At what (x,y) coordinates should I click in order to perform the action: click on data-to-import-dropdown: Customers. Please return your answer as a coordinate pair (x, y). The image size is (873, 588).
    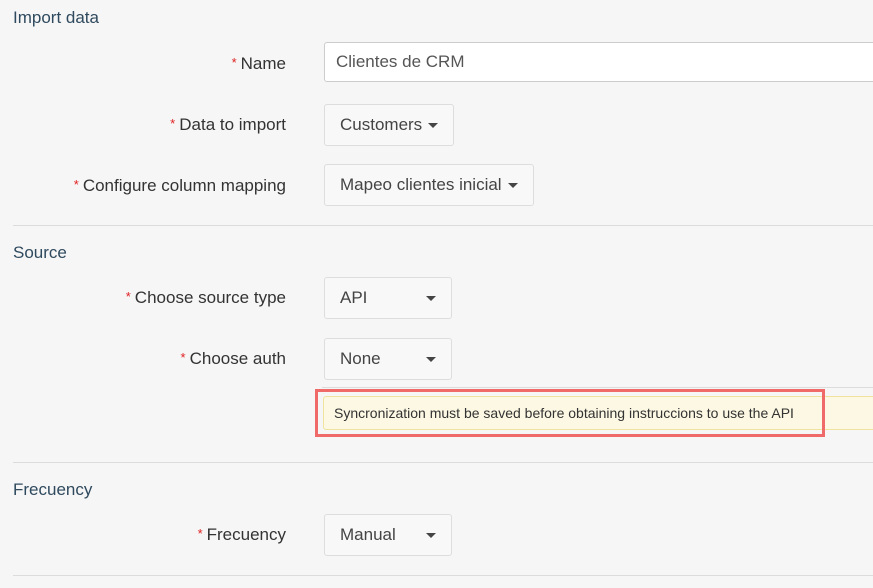
    Looking at the image, I should click on (389, 125).